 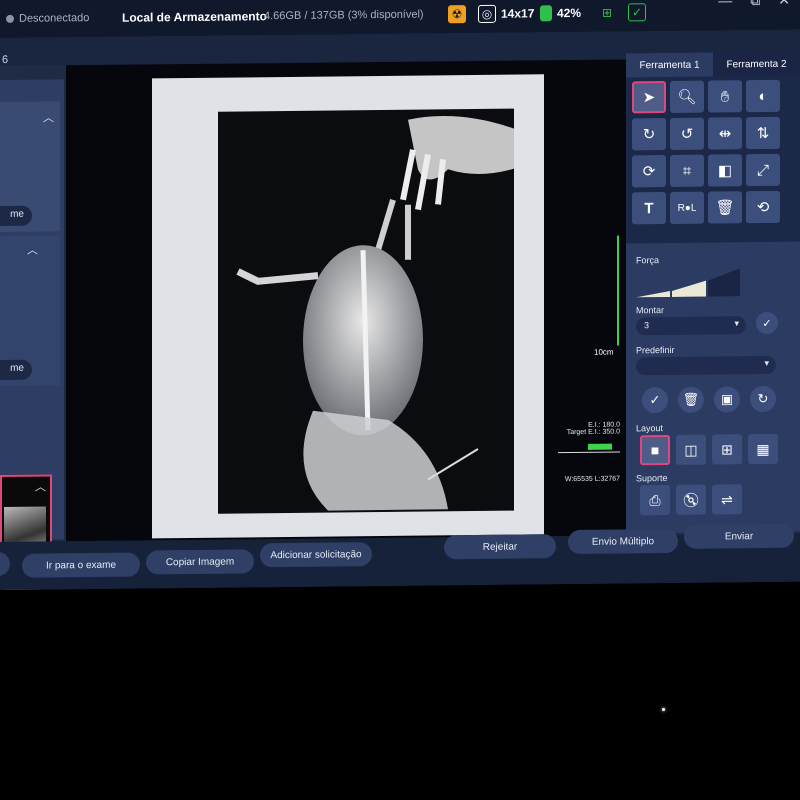 I want to click on partial-button, so click(x=5, y=564).